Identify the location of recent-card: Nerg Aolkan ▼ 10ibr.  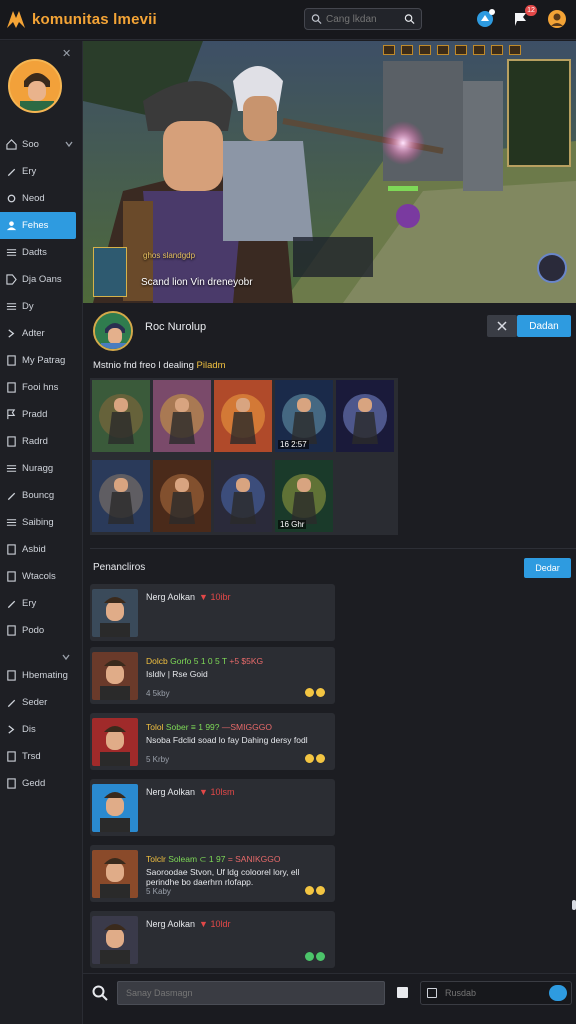
(212, 612).